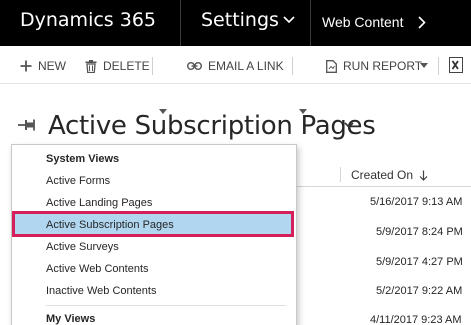  I want to click on sort-descending-icon, so click(423, 175).